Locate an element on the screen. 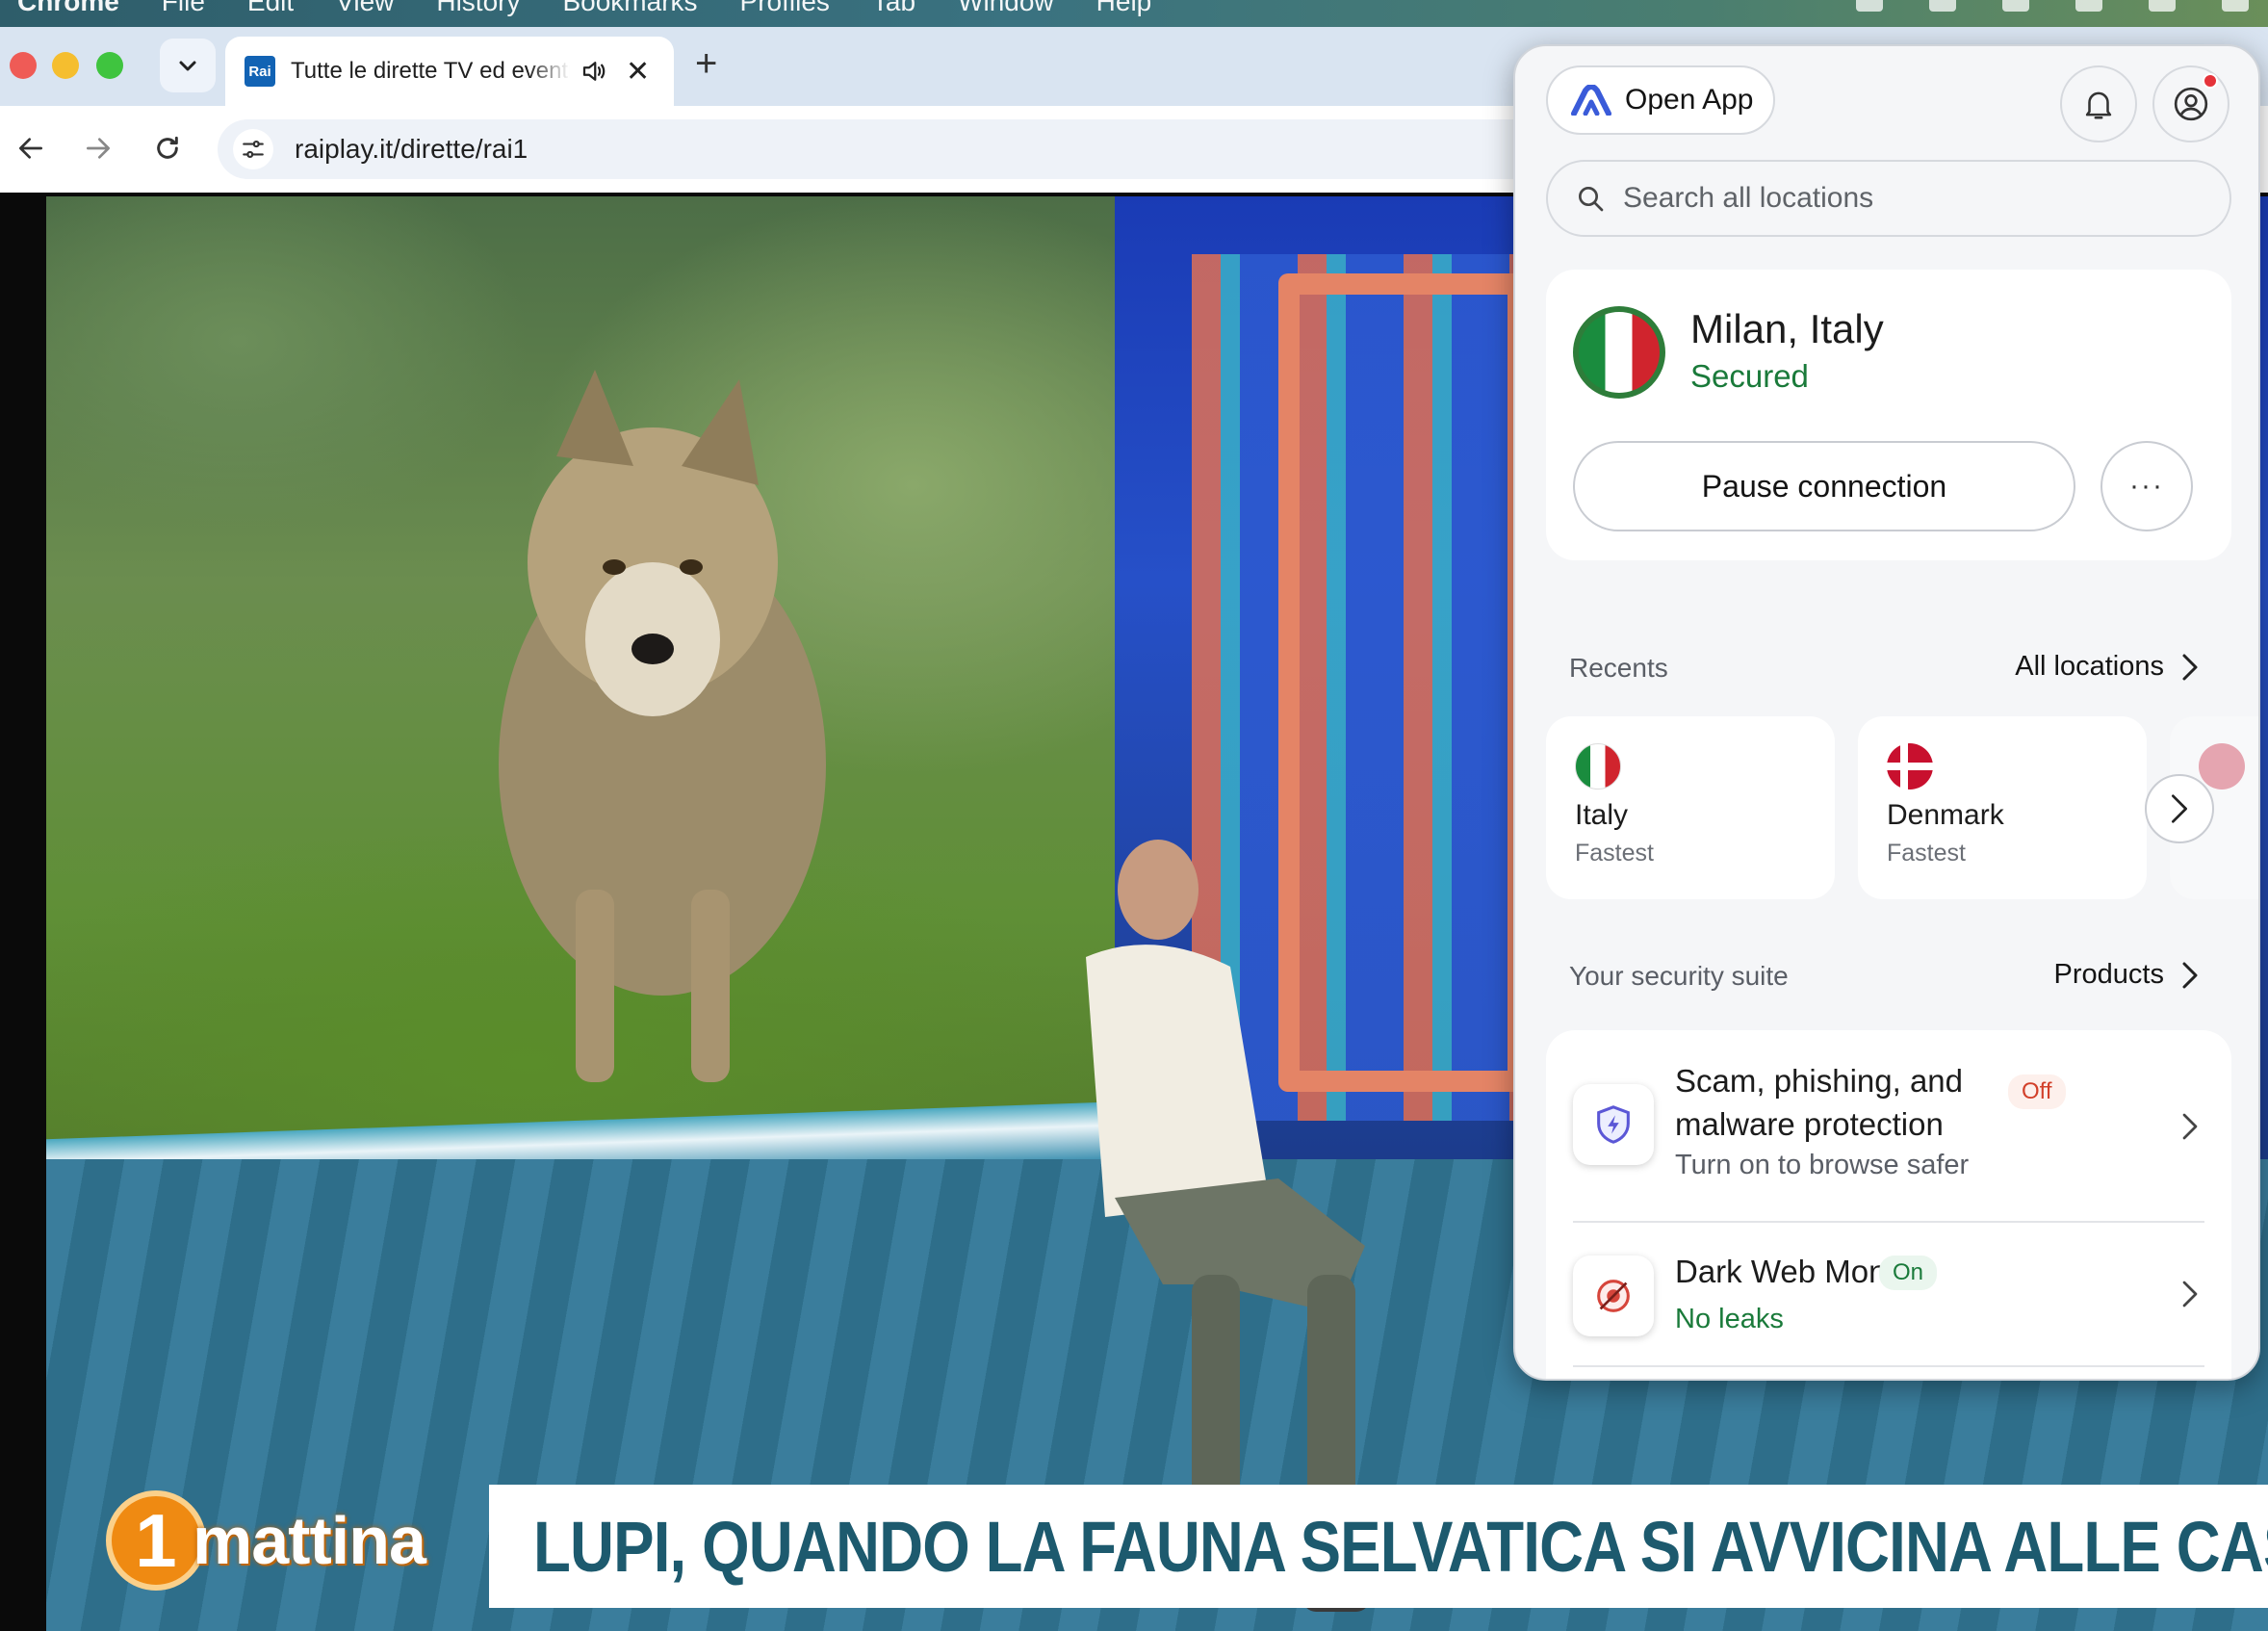 This screenshot has height=1631, width=2268. status-tray is located at coordinates (2053, 6).